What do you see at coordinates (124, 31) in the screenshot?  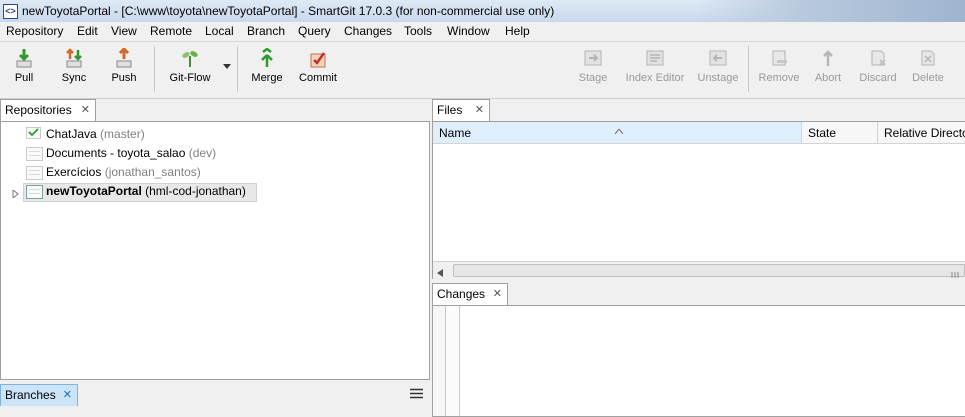 I see `menu-view: View` at bounding box center [124, 31].